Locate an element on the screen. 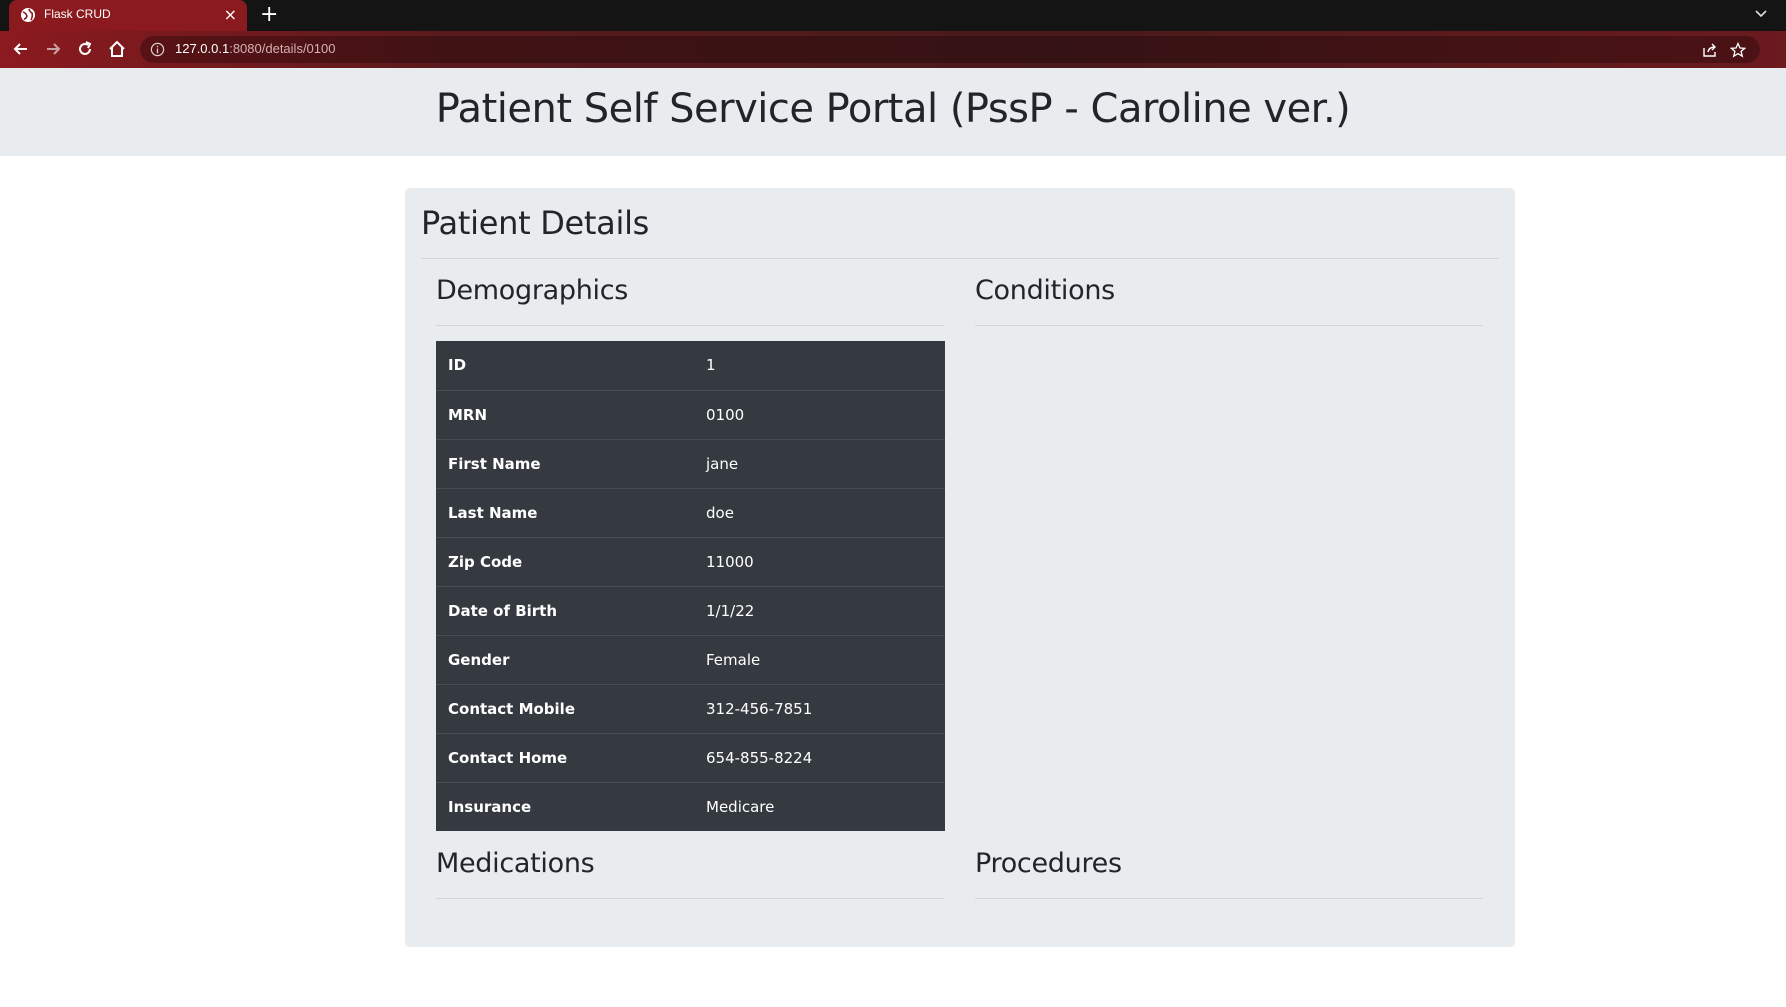  globe-icon is located at coordinates (28, 15).